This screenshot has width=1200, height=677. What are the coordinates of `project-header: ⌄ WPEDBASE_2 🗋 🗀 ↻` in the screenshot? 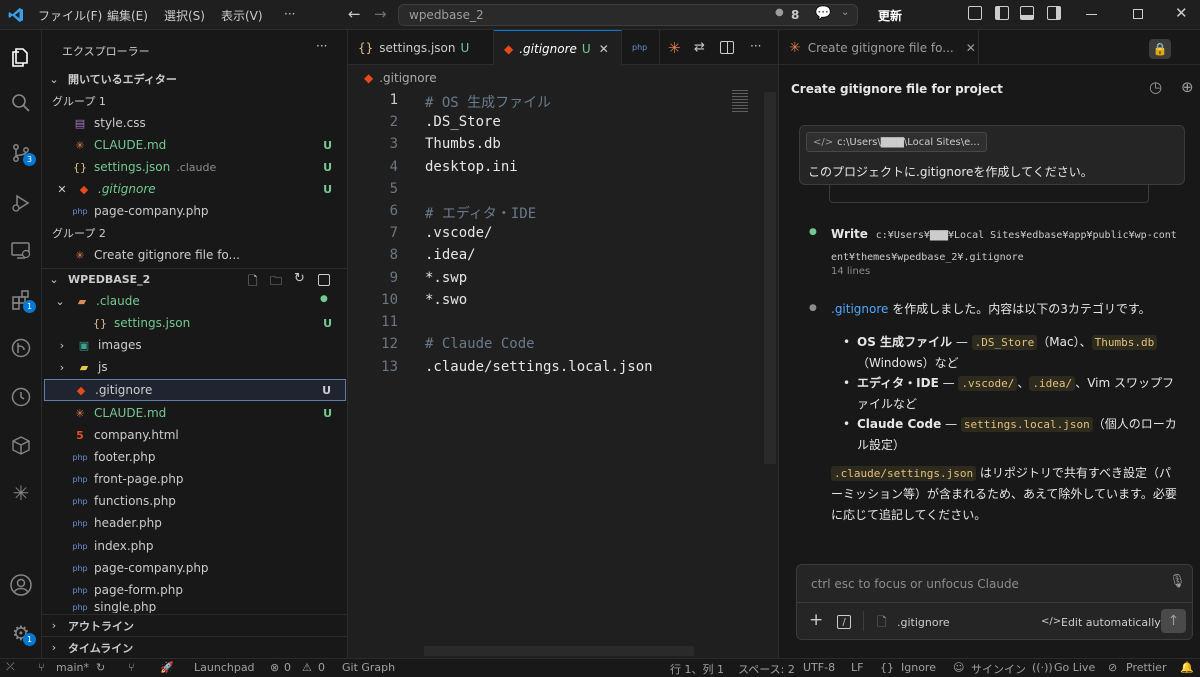 It's located at (195, 279).